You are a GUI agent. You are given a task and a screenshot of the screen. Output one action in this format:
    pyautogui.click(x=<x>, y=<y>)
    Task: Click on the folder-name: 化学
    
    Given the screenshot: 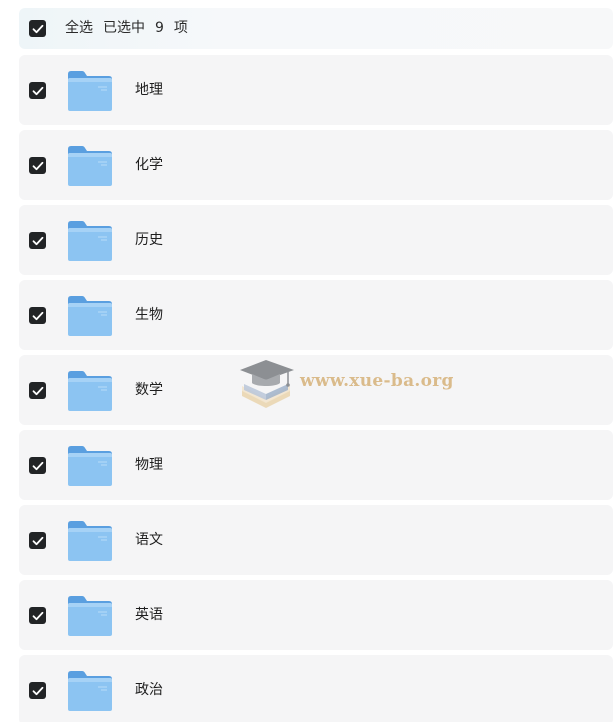 What is the action you would take?
    pyautogui.click(x=149, y=165)
    